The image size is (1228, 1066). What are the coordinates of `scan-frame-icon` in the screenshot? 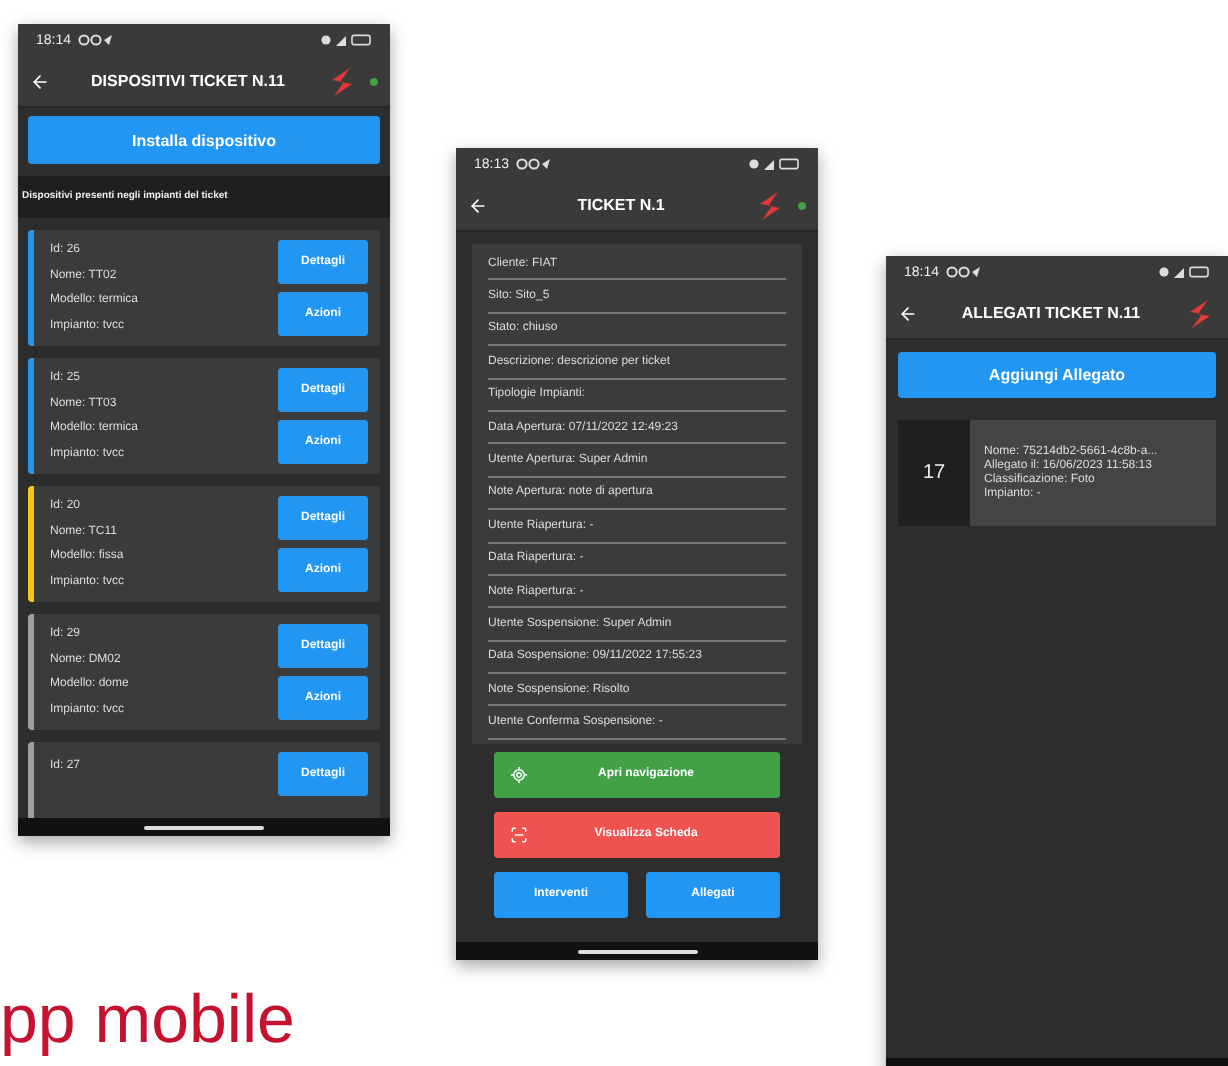 It's located at (519, 834).